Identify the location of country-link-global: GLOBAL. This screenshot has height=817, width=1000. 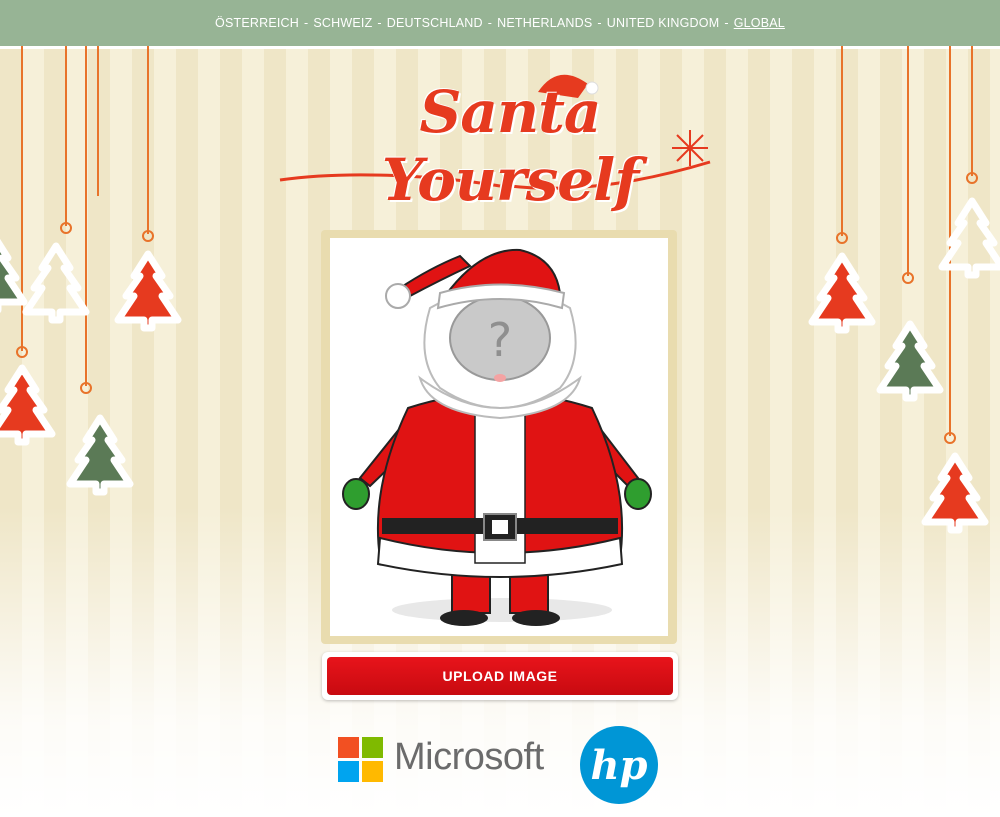
(759, 23).